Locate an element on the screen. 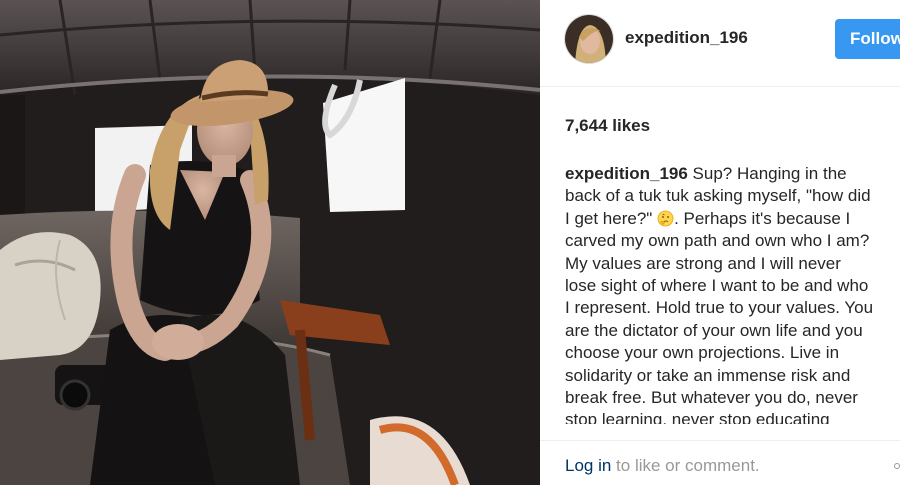  avatar is located at coordinates (589, 39).